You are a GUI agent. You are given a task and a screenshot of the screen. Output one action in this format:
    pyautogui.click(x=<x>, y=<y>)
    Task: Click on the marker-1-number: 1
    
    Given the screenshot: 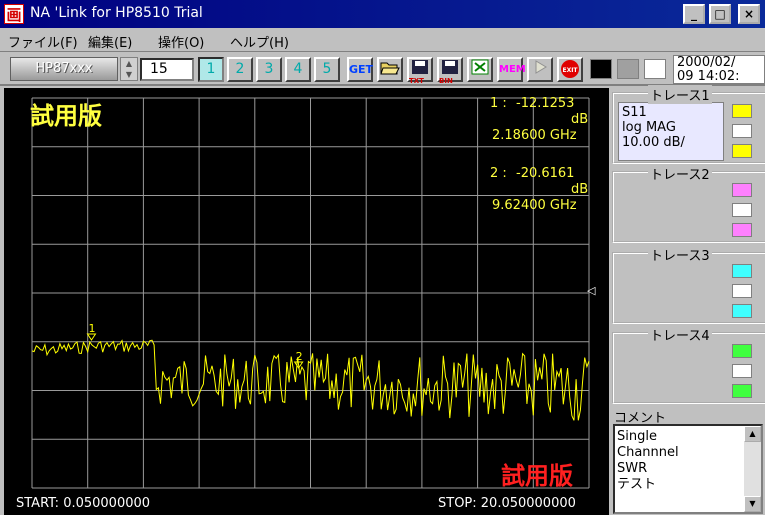 What is the action you would take?
    pyautogui.click(x=91, y=328)
    